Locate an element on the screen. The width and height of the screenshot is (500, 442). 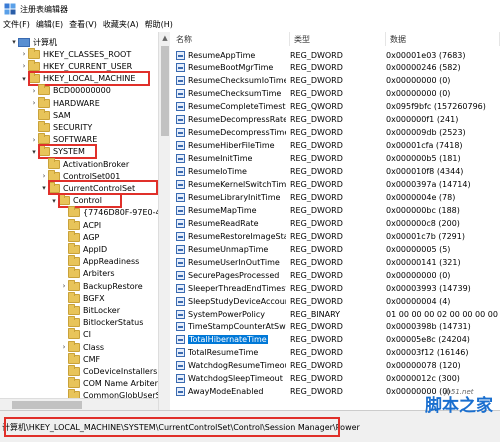
tree-item: › HKEY_CURRENT_USER is located at coordinates (76, 65).